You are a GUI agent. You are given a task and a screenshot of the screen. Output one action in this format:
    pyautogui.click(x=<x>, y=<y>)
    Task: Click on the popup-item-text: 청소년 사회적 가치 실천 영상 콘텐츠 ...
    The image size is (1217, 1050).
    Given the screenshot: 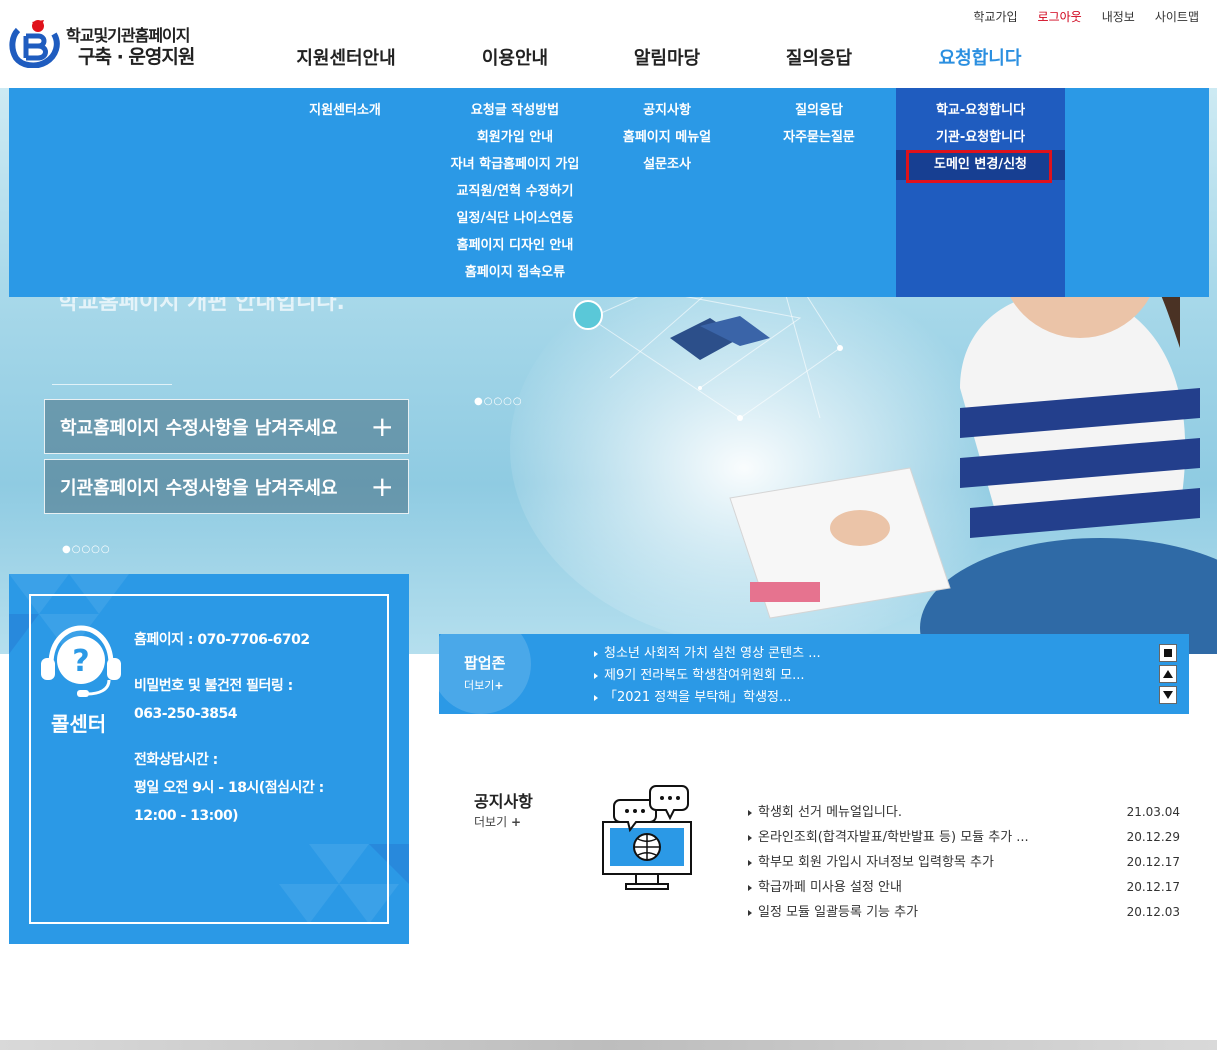 What is the action you would take?
    pyautogui.click(x=712, y=653)
    